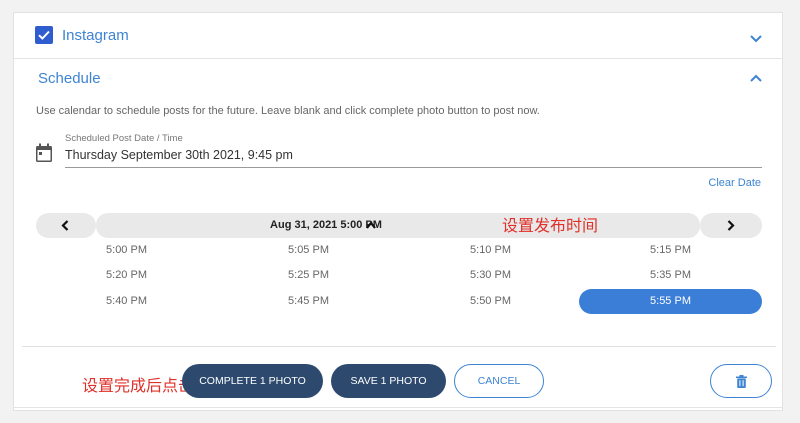 The height and width of the screenshot is (423, 800). I want to click on chevron-left-icon, so click(65, 225).